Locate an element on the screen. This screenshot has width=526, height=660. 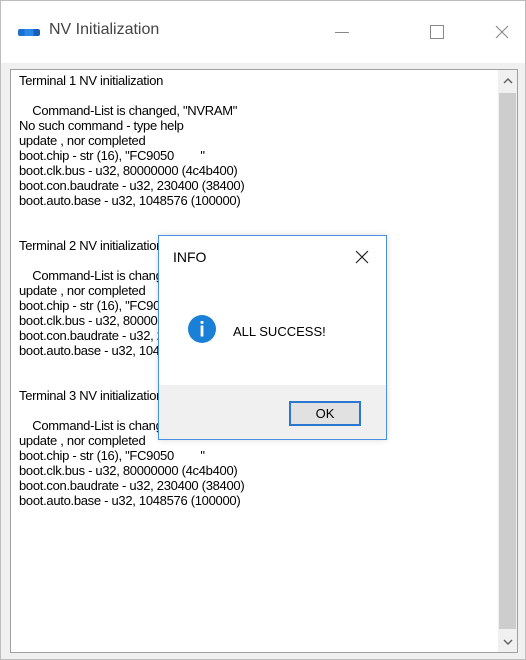
log-line: Command-List is changed, "NVRAM" is located at coordinates (128, 110).